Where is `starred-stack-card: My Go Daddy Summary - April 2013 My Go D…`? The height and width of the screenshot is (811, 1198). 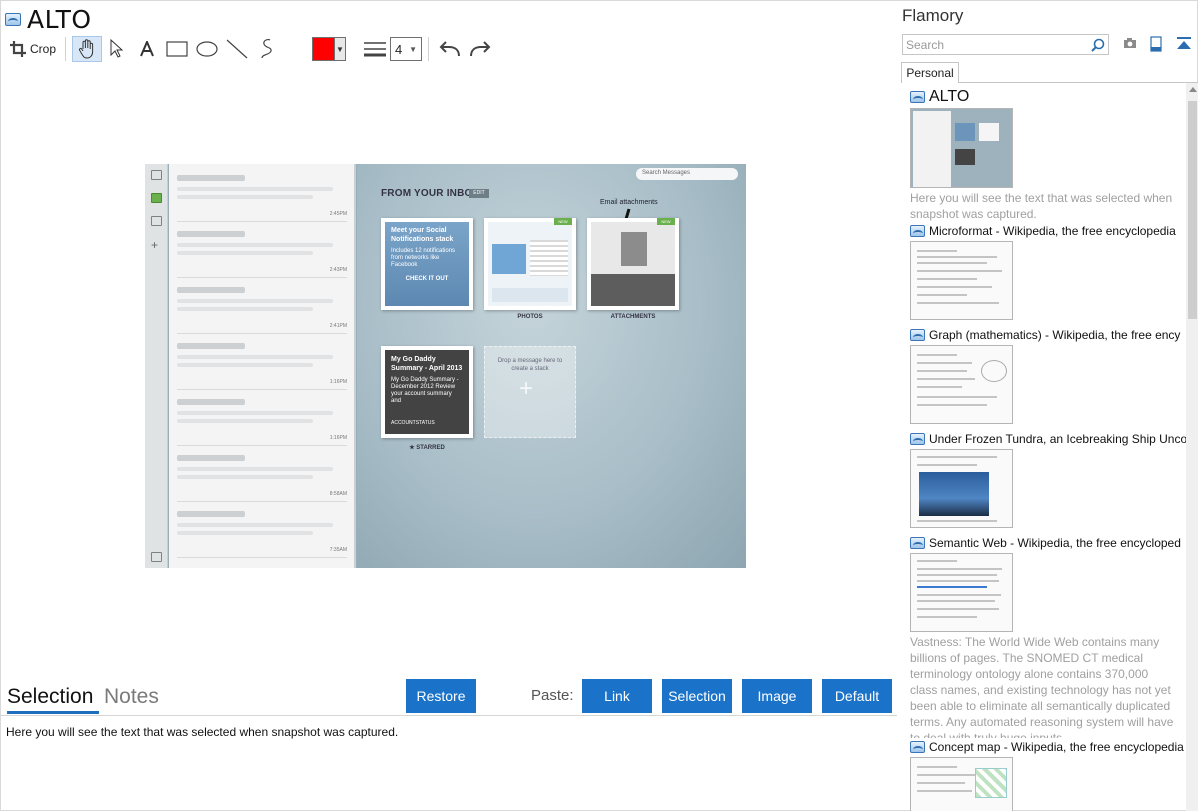 starred-stack-card: My Go Daddy Summary - April 2013 My Go D… is located at coordinates (427, 392).